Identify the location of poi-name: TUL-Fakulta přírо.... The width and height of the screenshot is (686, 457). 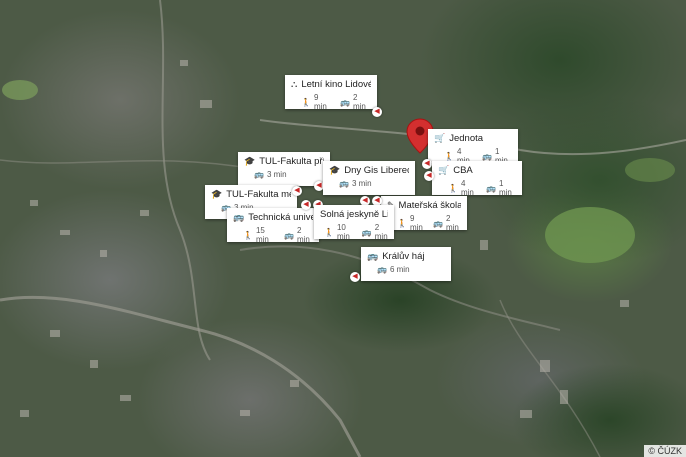
(291, 161).